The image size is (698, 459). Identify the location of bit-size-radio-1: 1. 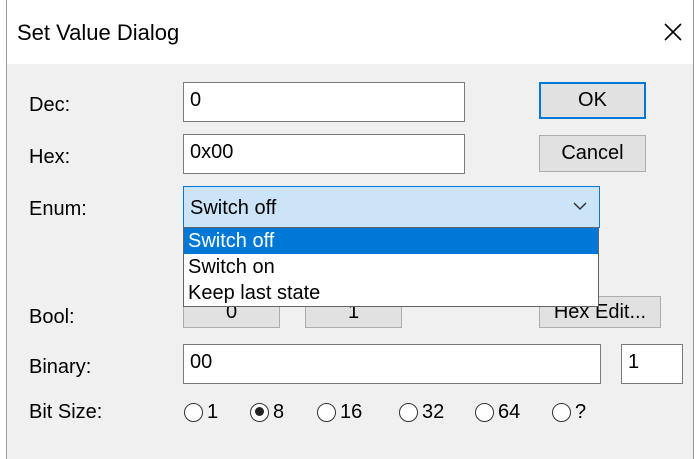
(201, 412).